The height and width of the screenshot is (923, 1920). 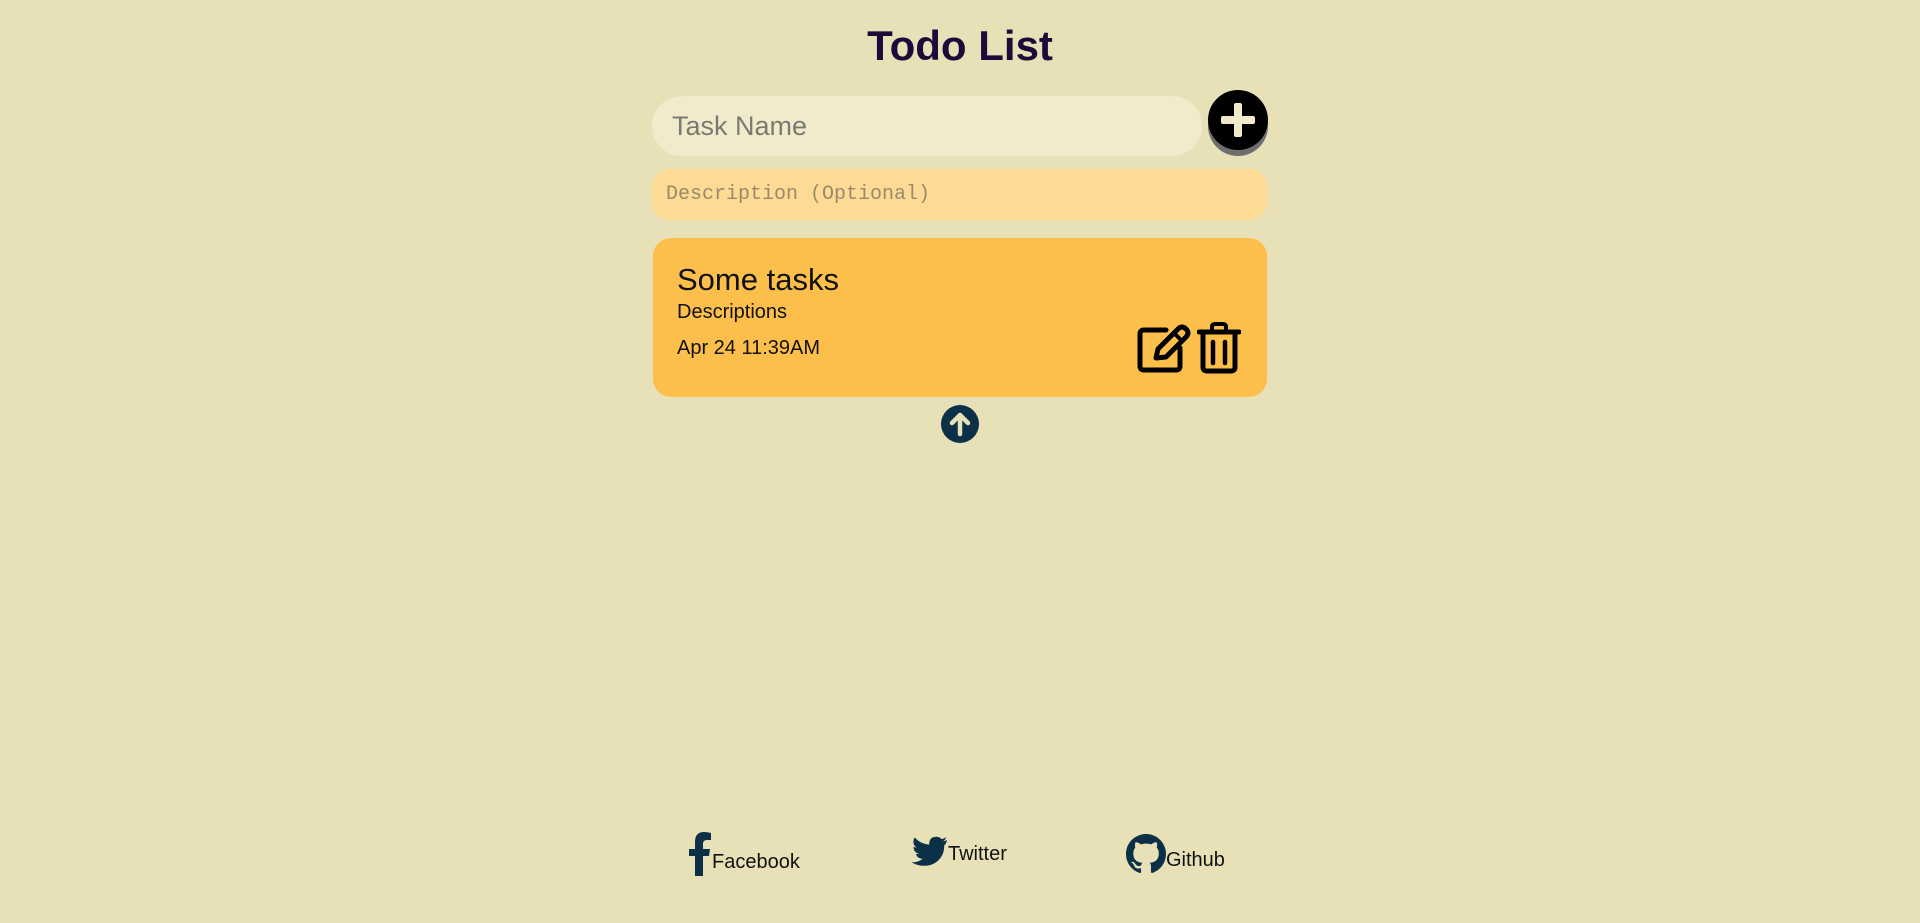 I want to click on plus-icon, so click(x=1238, y=120).